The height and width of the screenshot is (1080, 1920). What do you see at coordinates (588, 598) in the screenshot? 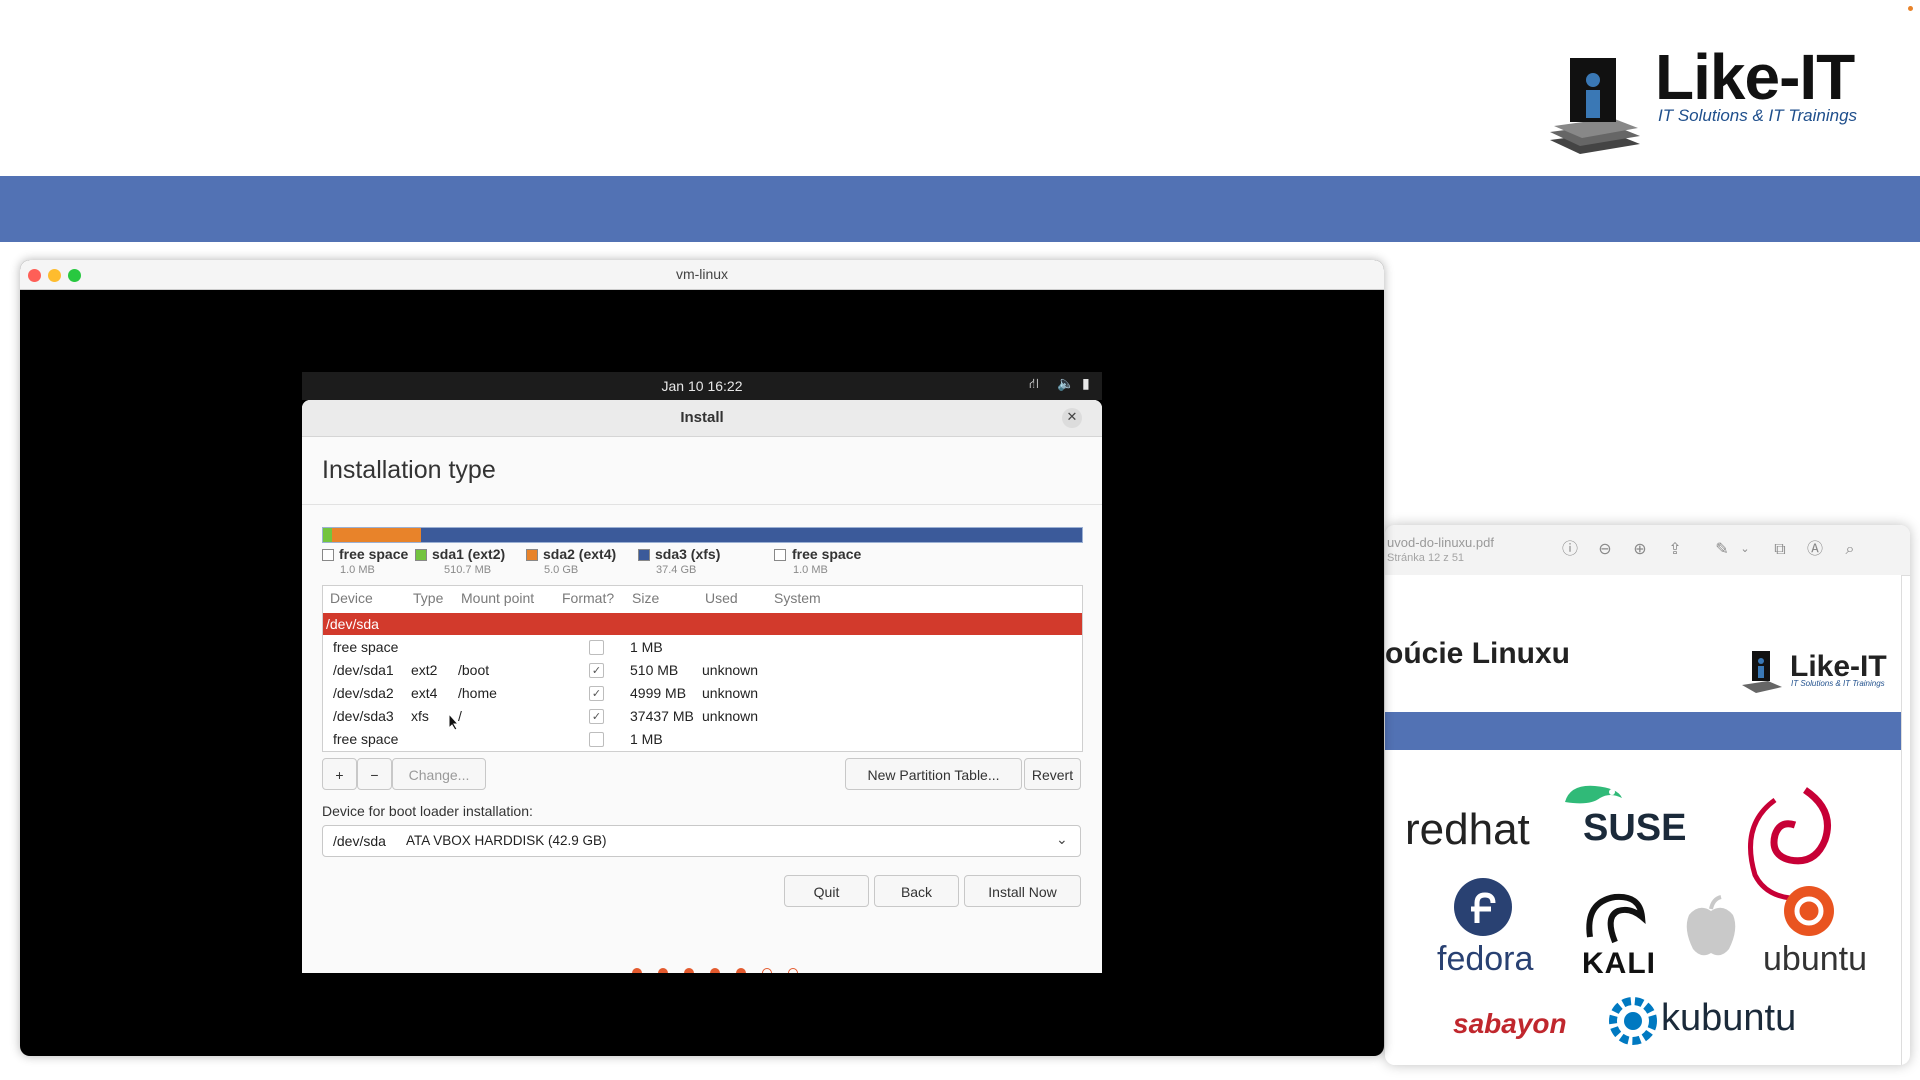
I see `column-header-format: Format?` at bounding box center [588, 598].